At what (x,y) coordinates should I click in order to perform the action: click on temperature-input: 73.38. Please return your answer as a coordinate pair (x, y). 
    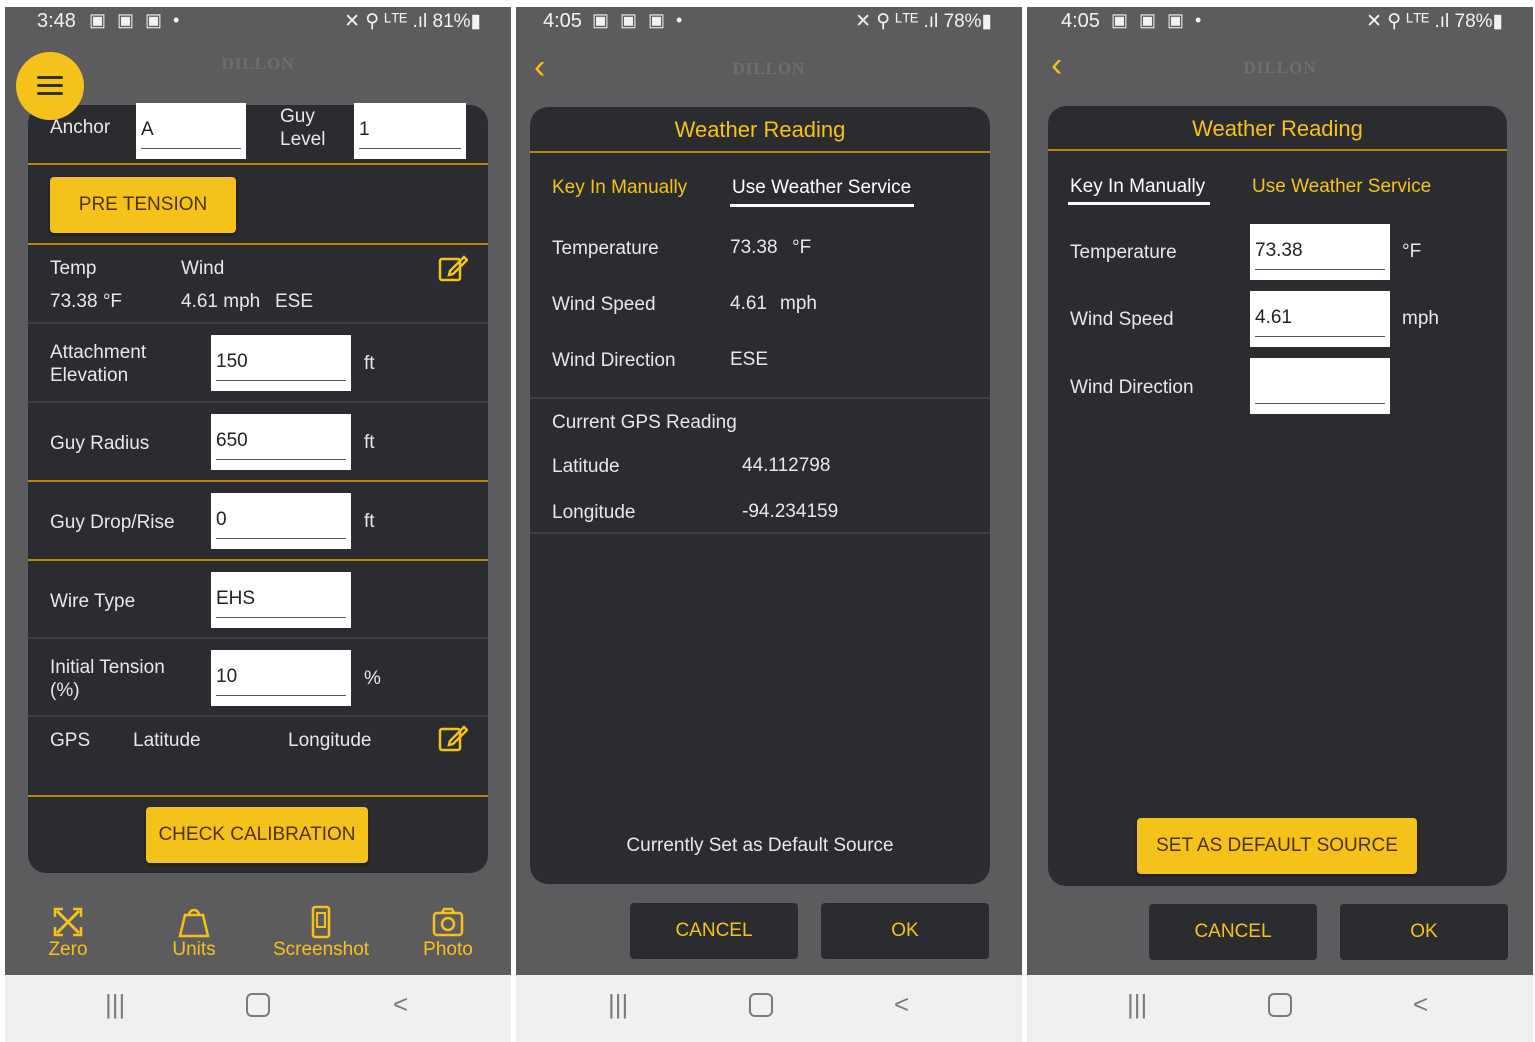
    Looking at the image, I should click on (1320, 252).